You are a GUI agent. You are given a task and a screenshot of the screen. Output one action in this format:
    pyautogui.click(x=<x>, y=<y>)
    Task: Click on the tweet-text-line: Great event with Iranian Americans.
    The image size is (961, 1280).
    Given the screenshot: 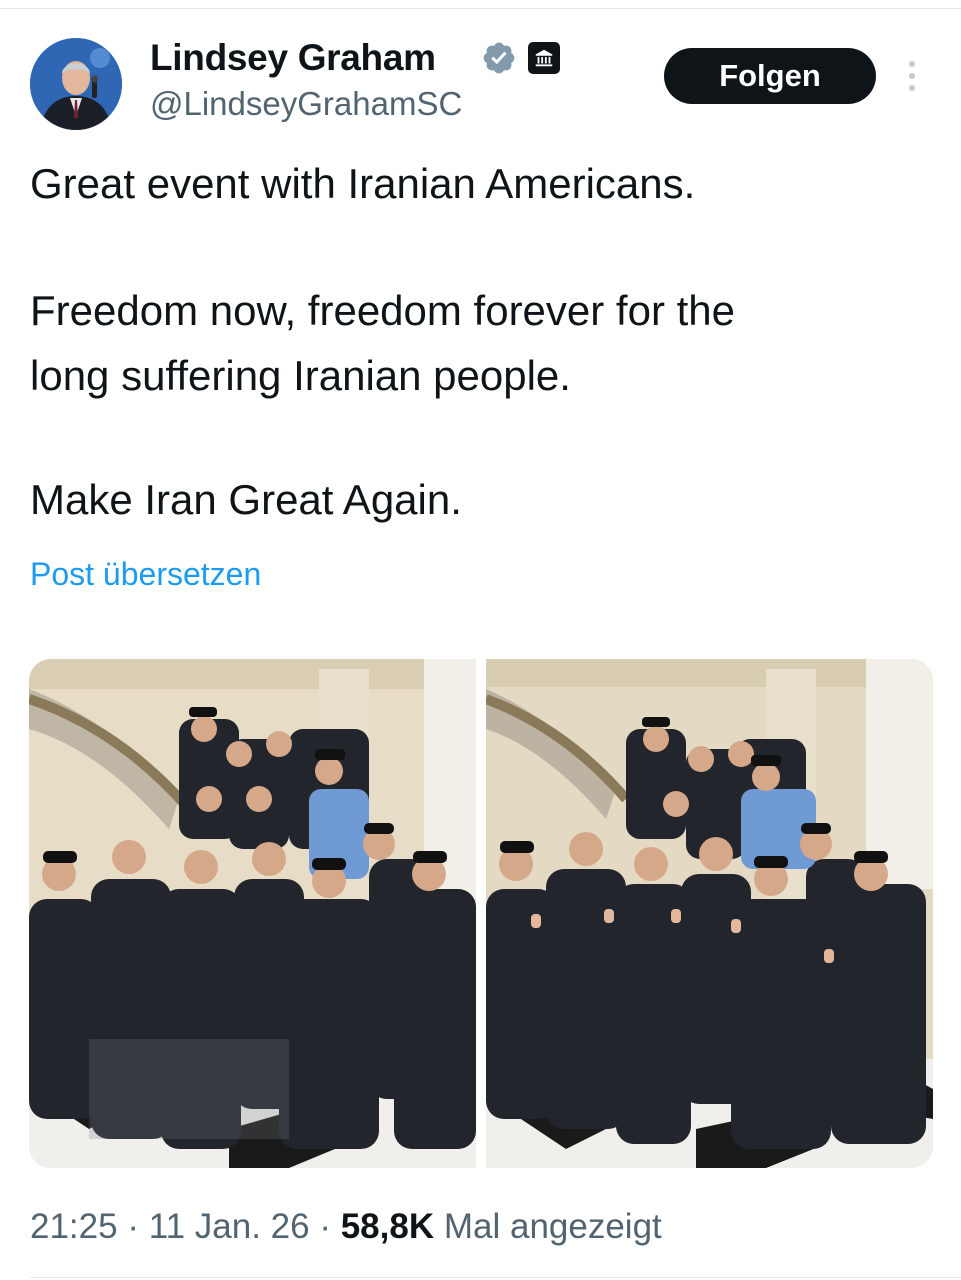 What is the action you would take?
    pyautogui.click(x=363, y=183)
    